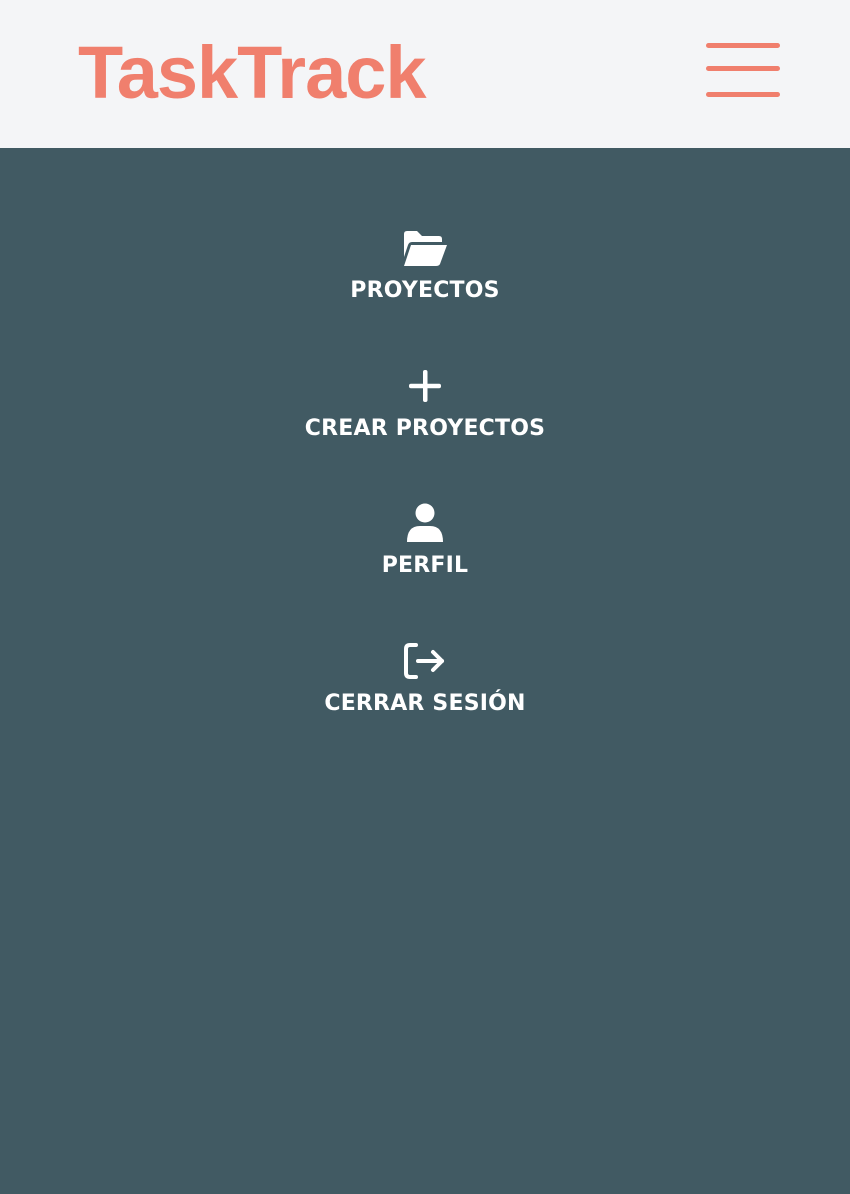 This screenshot has height=1194, width=850. What do you see at coordinates (252, 73) in the screenshot?
I see `app-logo: TaskTrack` at bounding box center [252, 73].